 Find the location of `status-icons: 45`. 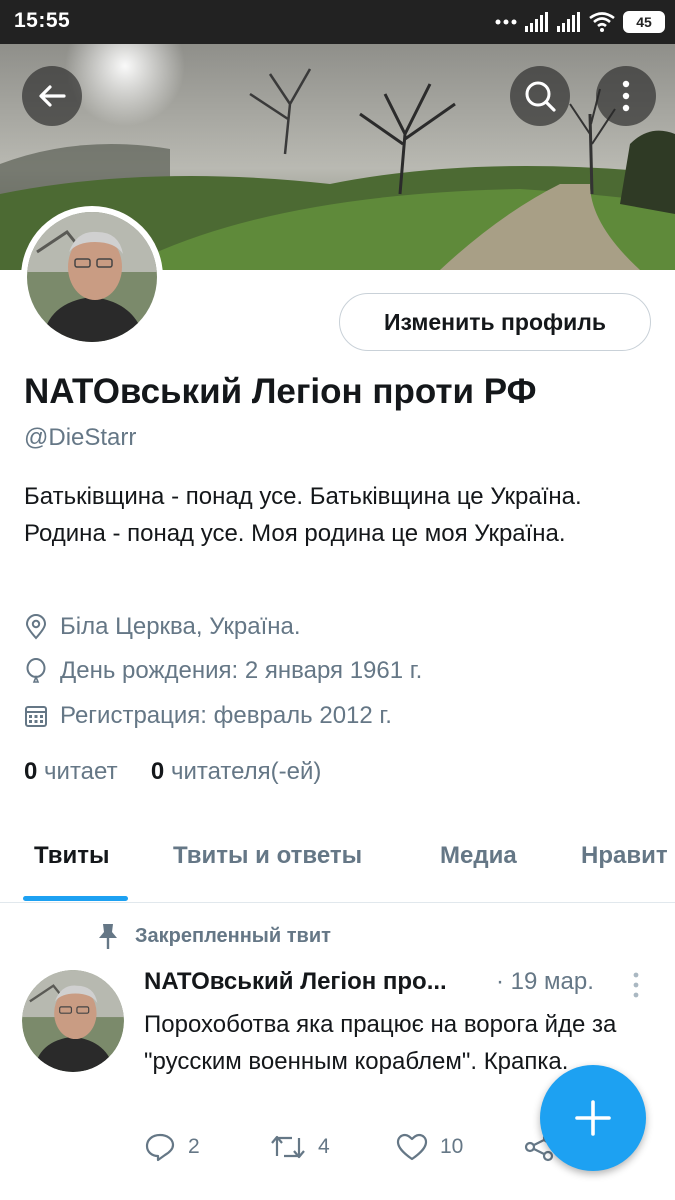

status-icons: 45 is located at coordinates (580, 22).